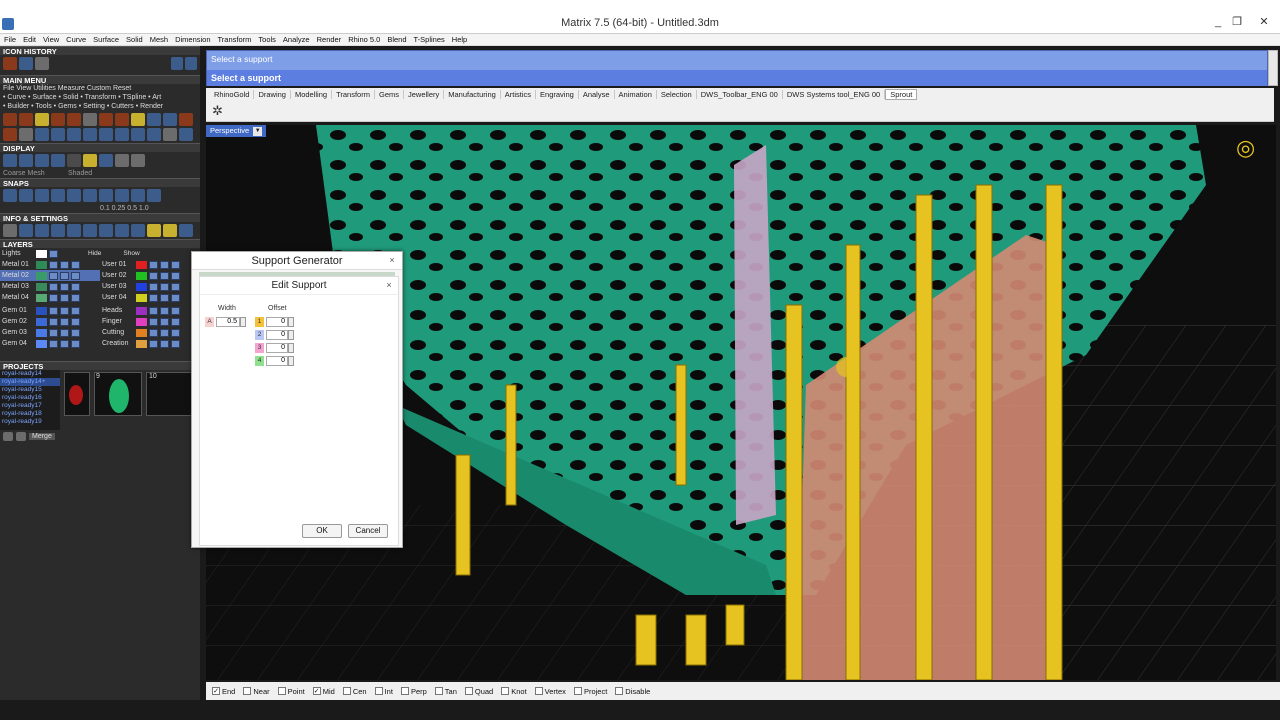 This screenshot has height=720, width=1280. Describe the element at coordinates (30, 406) in the screenshot. I see `project-file: royal-ready17` at that location.